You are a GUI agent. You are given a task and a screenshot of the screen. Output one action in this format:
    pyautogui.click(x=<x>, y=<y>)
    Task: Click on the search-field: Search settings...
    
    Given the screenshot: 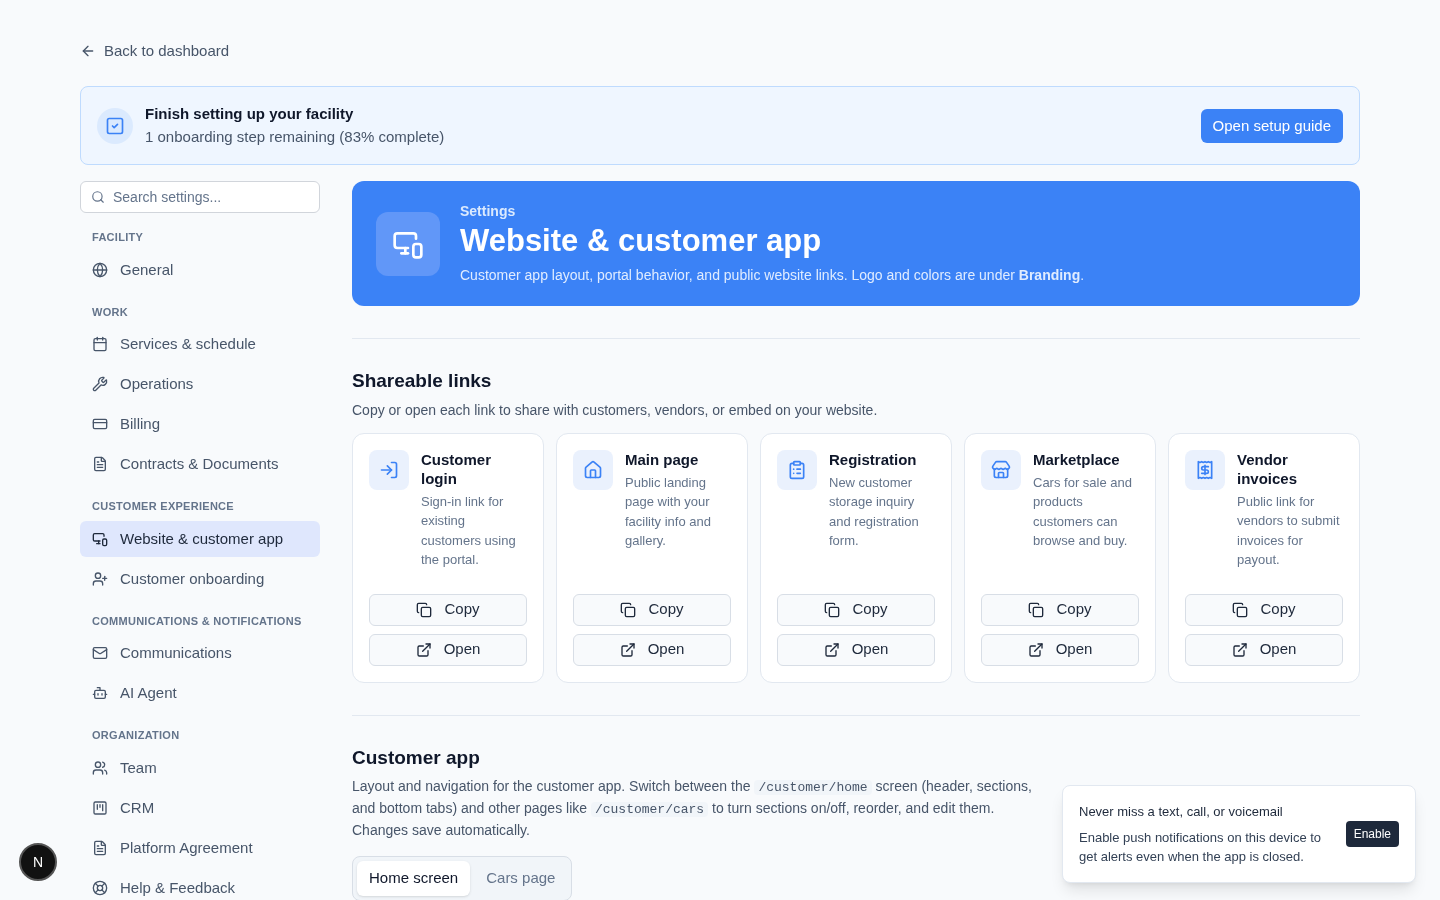 What is the action you would take?
    pyautogui.click(x=211, y=197)
    